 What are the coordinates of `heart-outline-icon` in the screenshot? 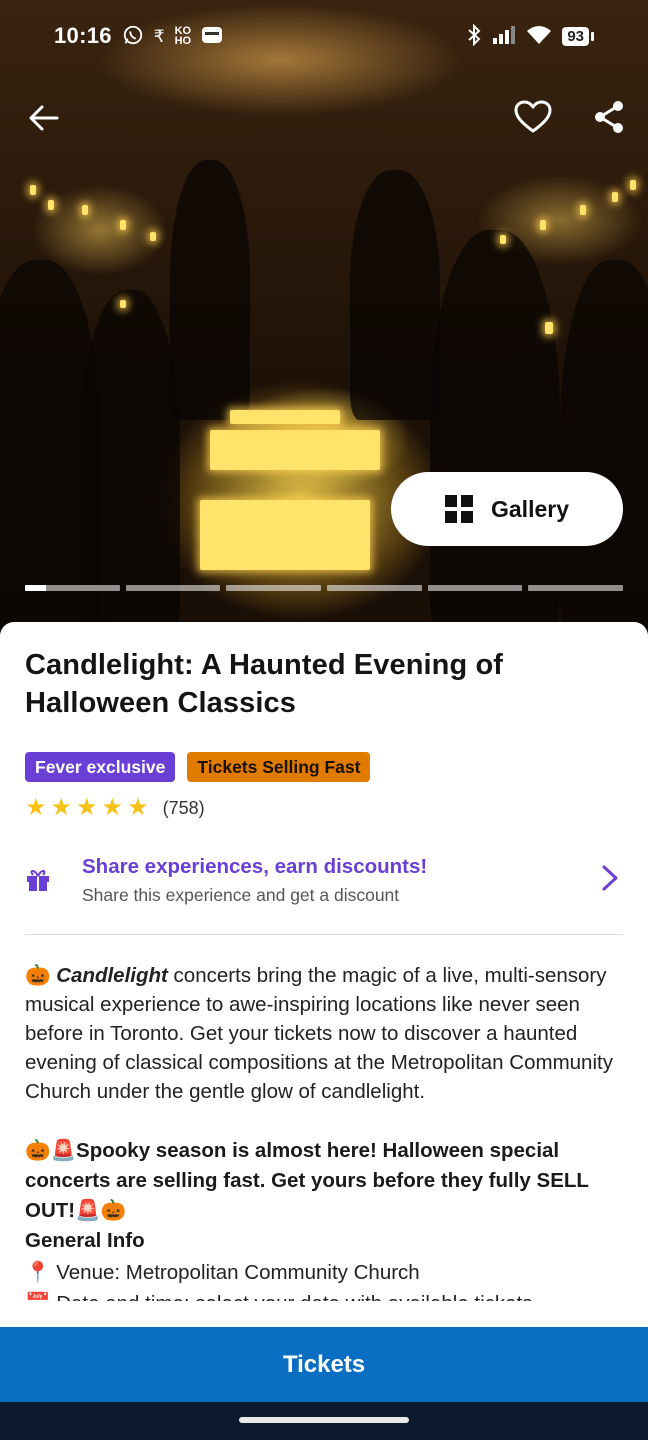 It's located at (533, 116).